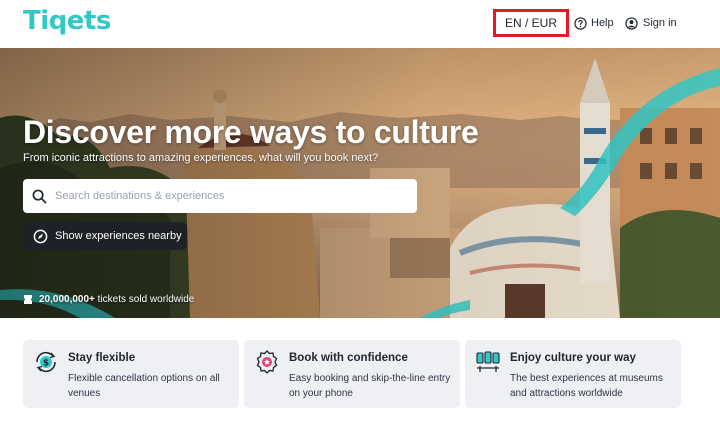 The image size is (720, 423). What do you see at coordinates (67, 299) in the screenshot?
I see `tickets-sold-count: 20,000,000+` at bounding box center [67, 299].